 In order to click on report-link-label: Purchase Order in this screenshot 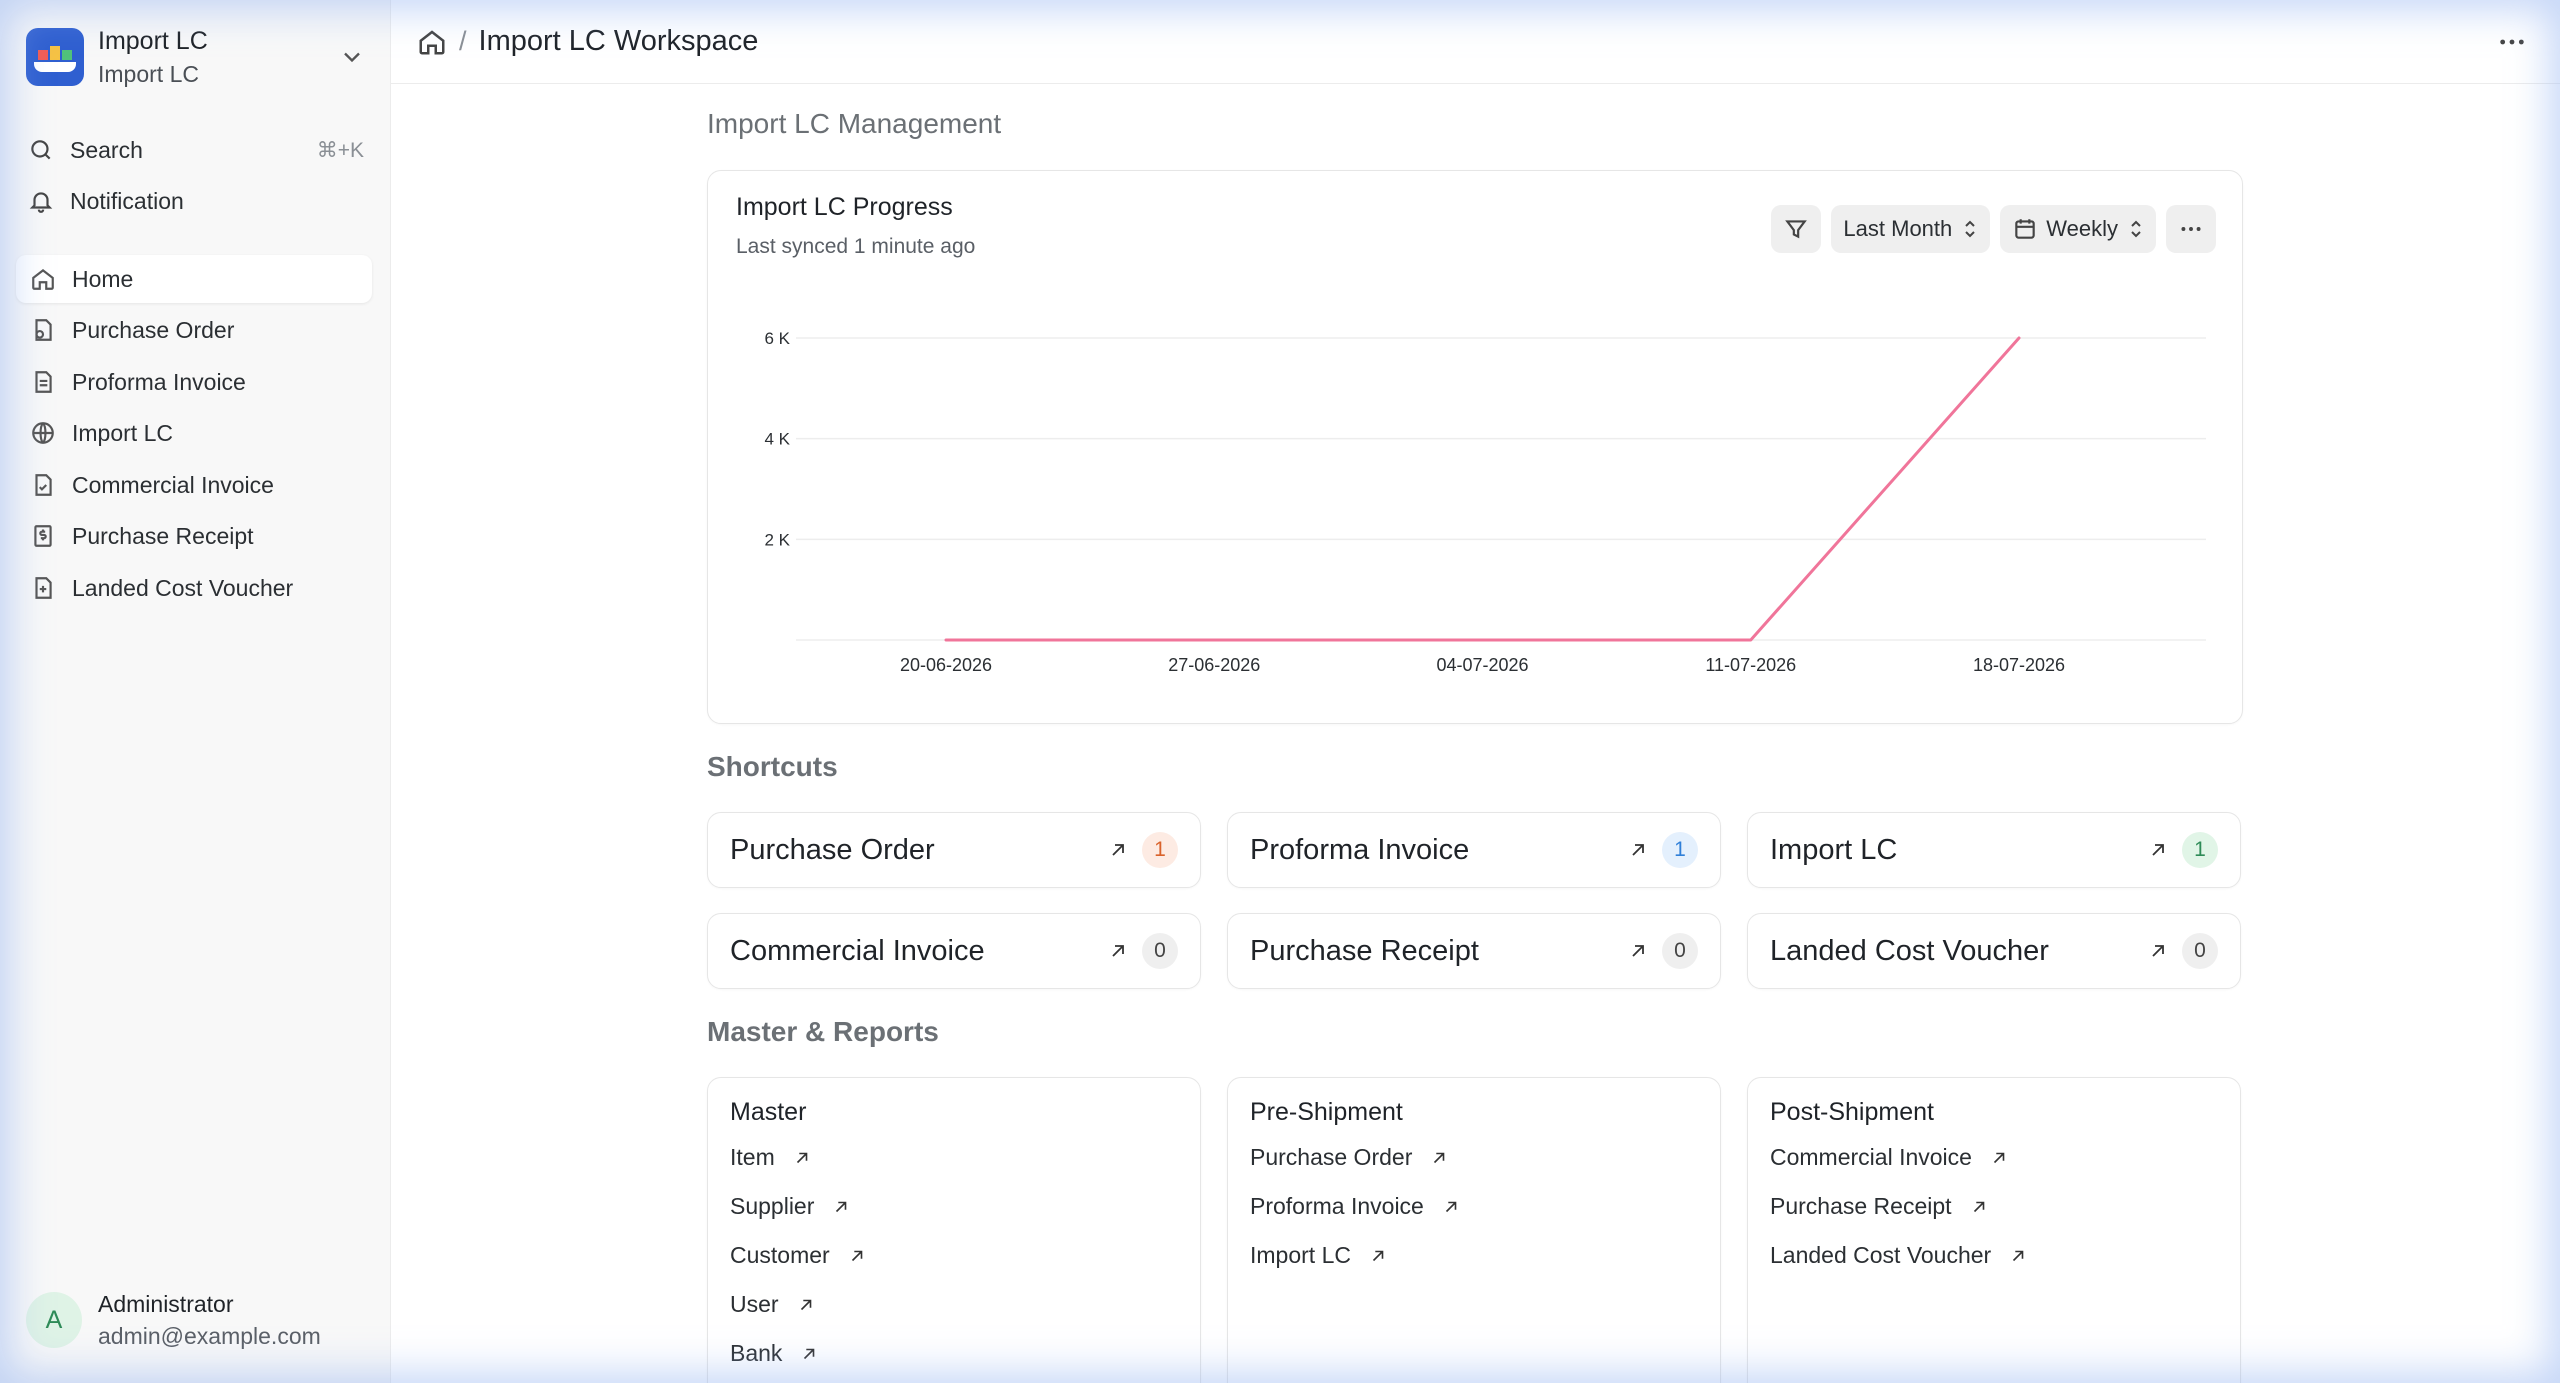, I will do `click(1331, 1157)`.